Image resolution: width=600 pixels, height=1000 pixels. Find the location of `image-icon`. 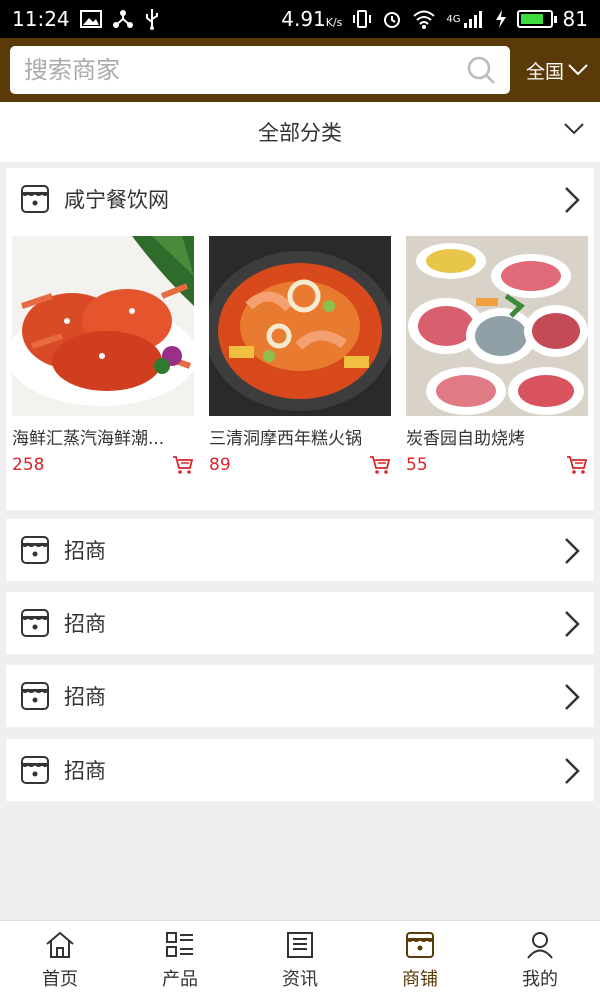

image-icon is located at coordinates (90, 19).